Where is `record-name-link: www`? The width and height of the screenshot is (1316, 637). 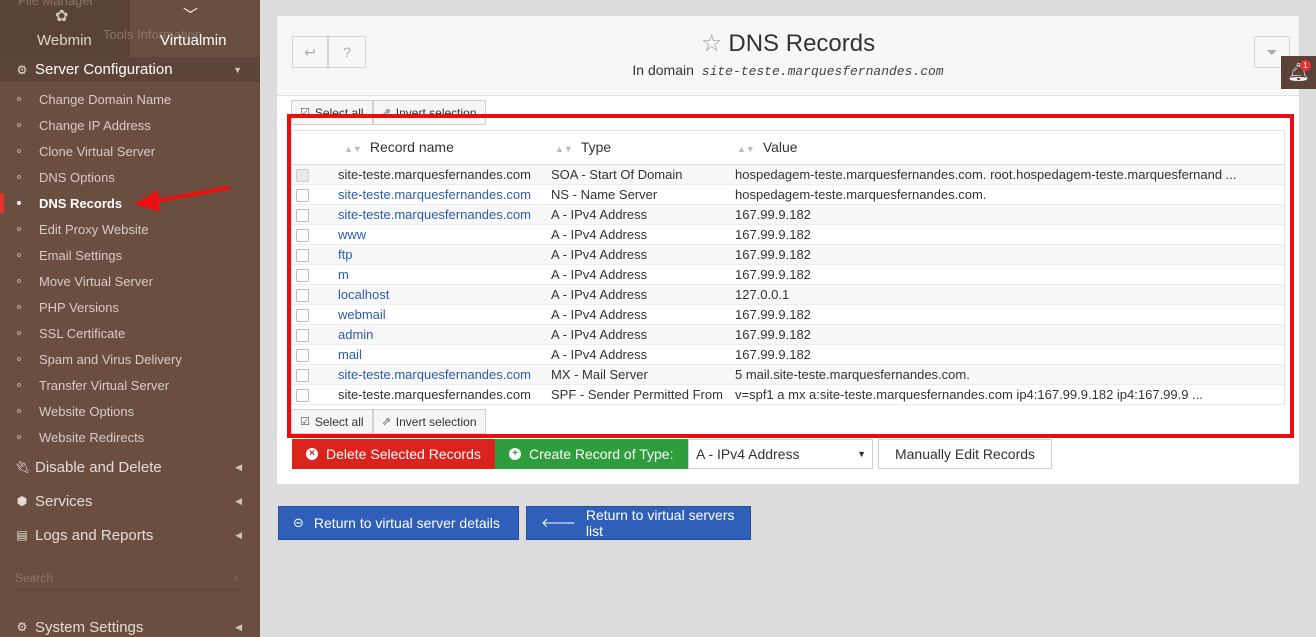
record-name-link: www is located at coordinates (352, 234).